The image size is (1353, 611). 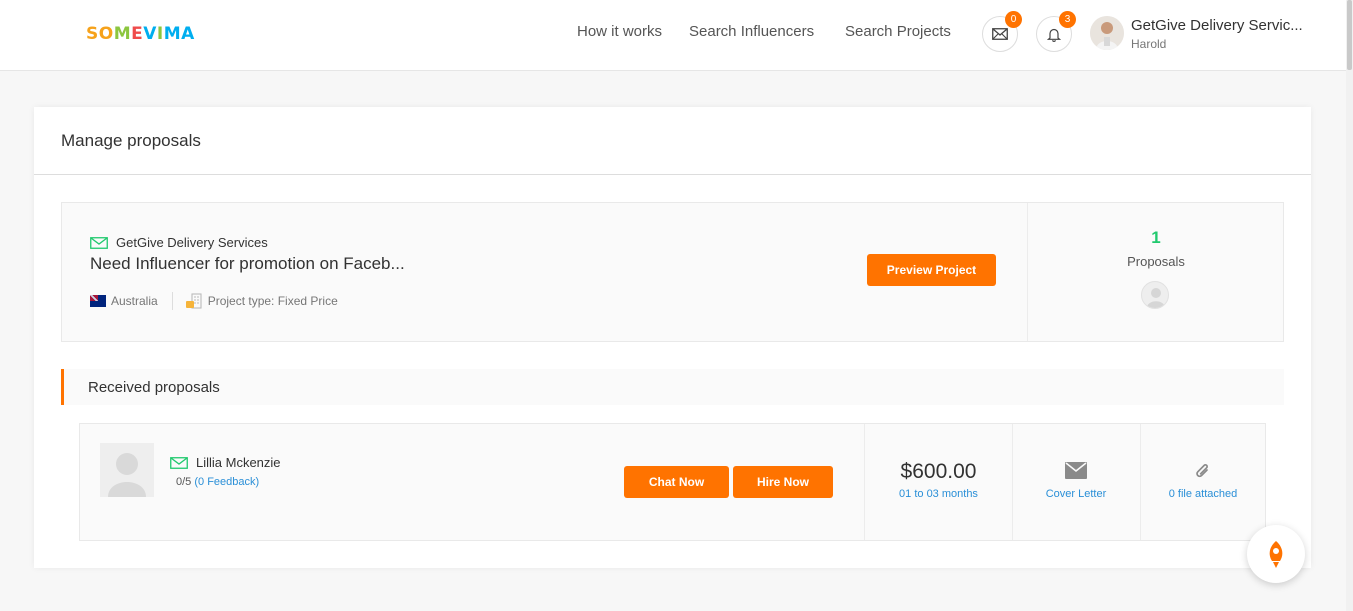 What do you see at coordinates (931, 270) in the screenshot?
I see `preview-project-button: Preview Project` at bounding box center [931, 270].